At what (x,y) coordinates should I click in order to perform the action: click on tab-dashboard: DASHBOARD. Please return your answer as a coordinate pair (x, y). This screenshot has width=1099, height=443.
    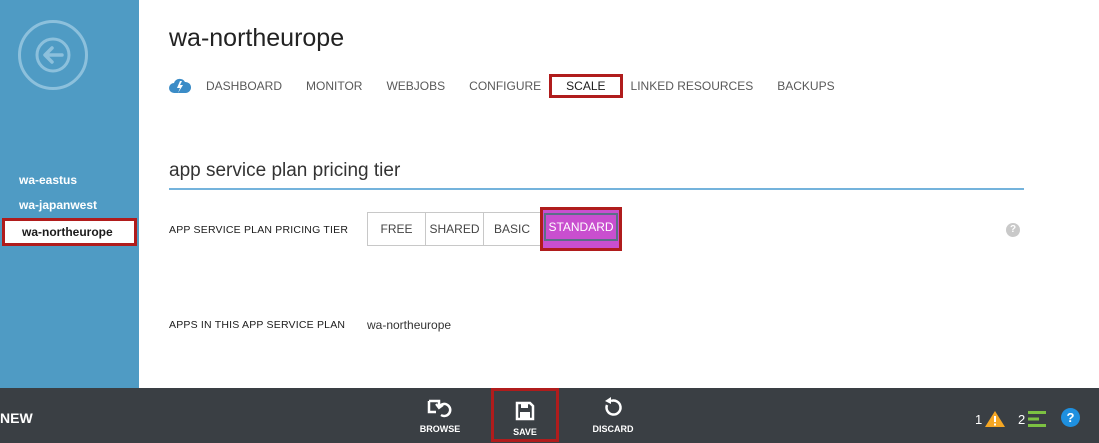
    Looking at the image, I should click on (244, 86).